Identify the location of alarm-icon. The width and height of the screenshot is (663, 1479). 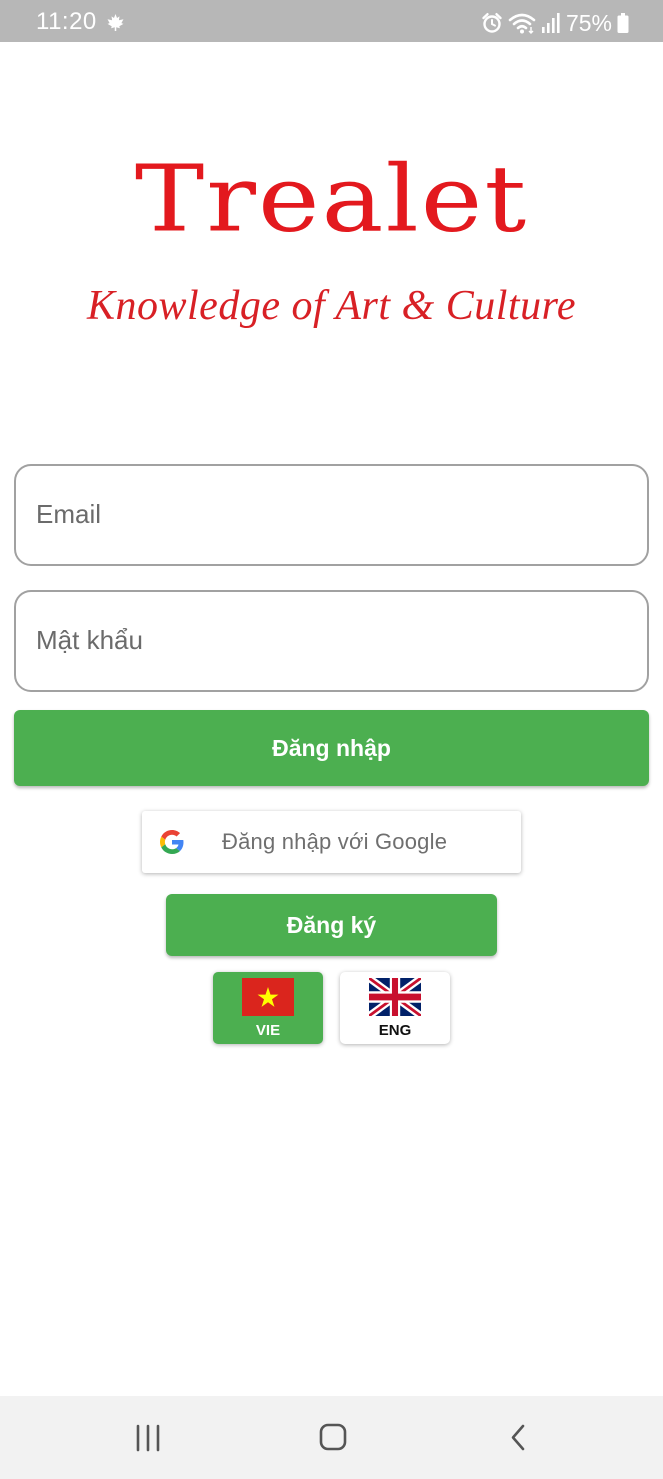
(492, 23).